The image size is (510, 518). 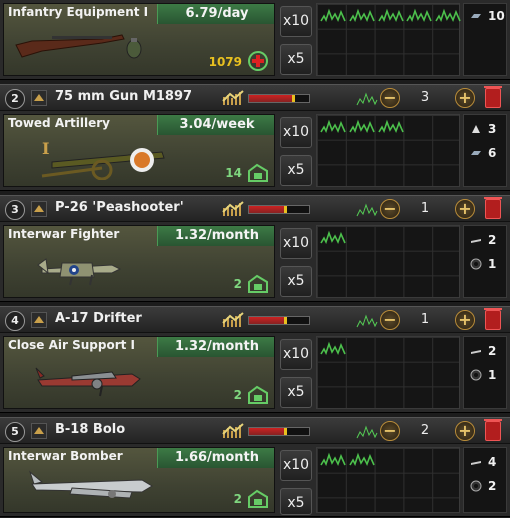 What do you see at coordinates (15, 321) in the screenshot?
I see `priority-badge: 4` at bounding box center [15, 321].